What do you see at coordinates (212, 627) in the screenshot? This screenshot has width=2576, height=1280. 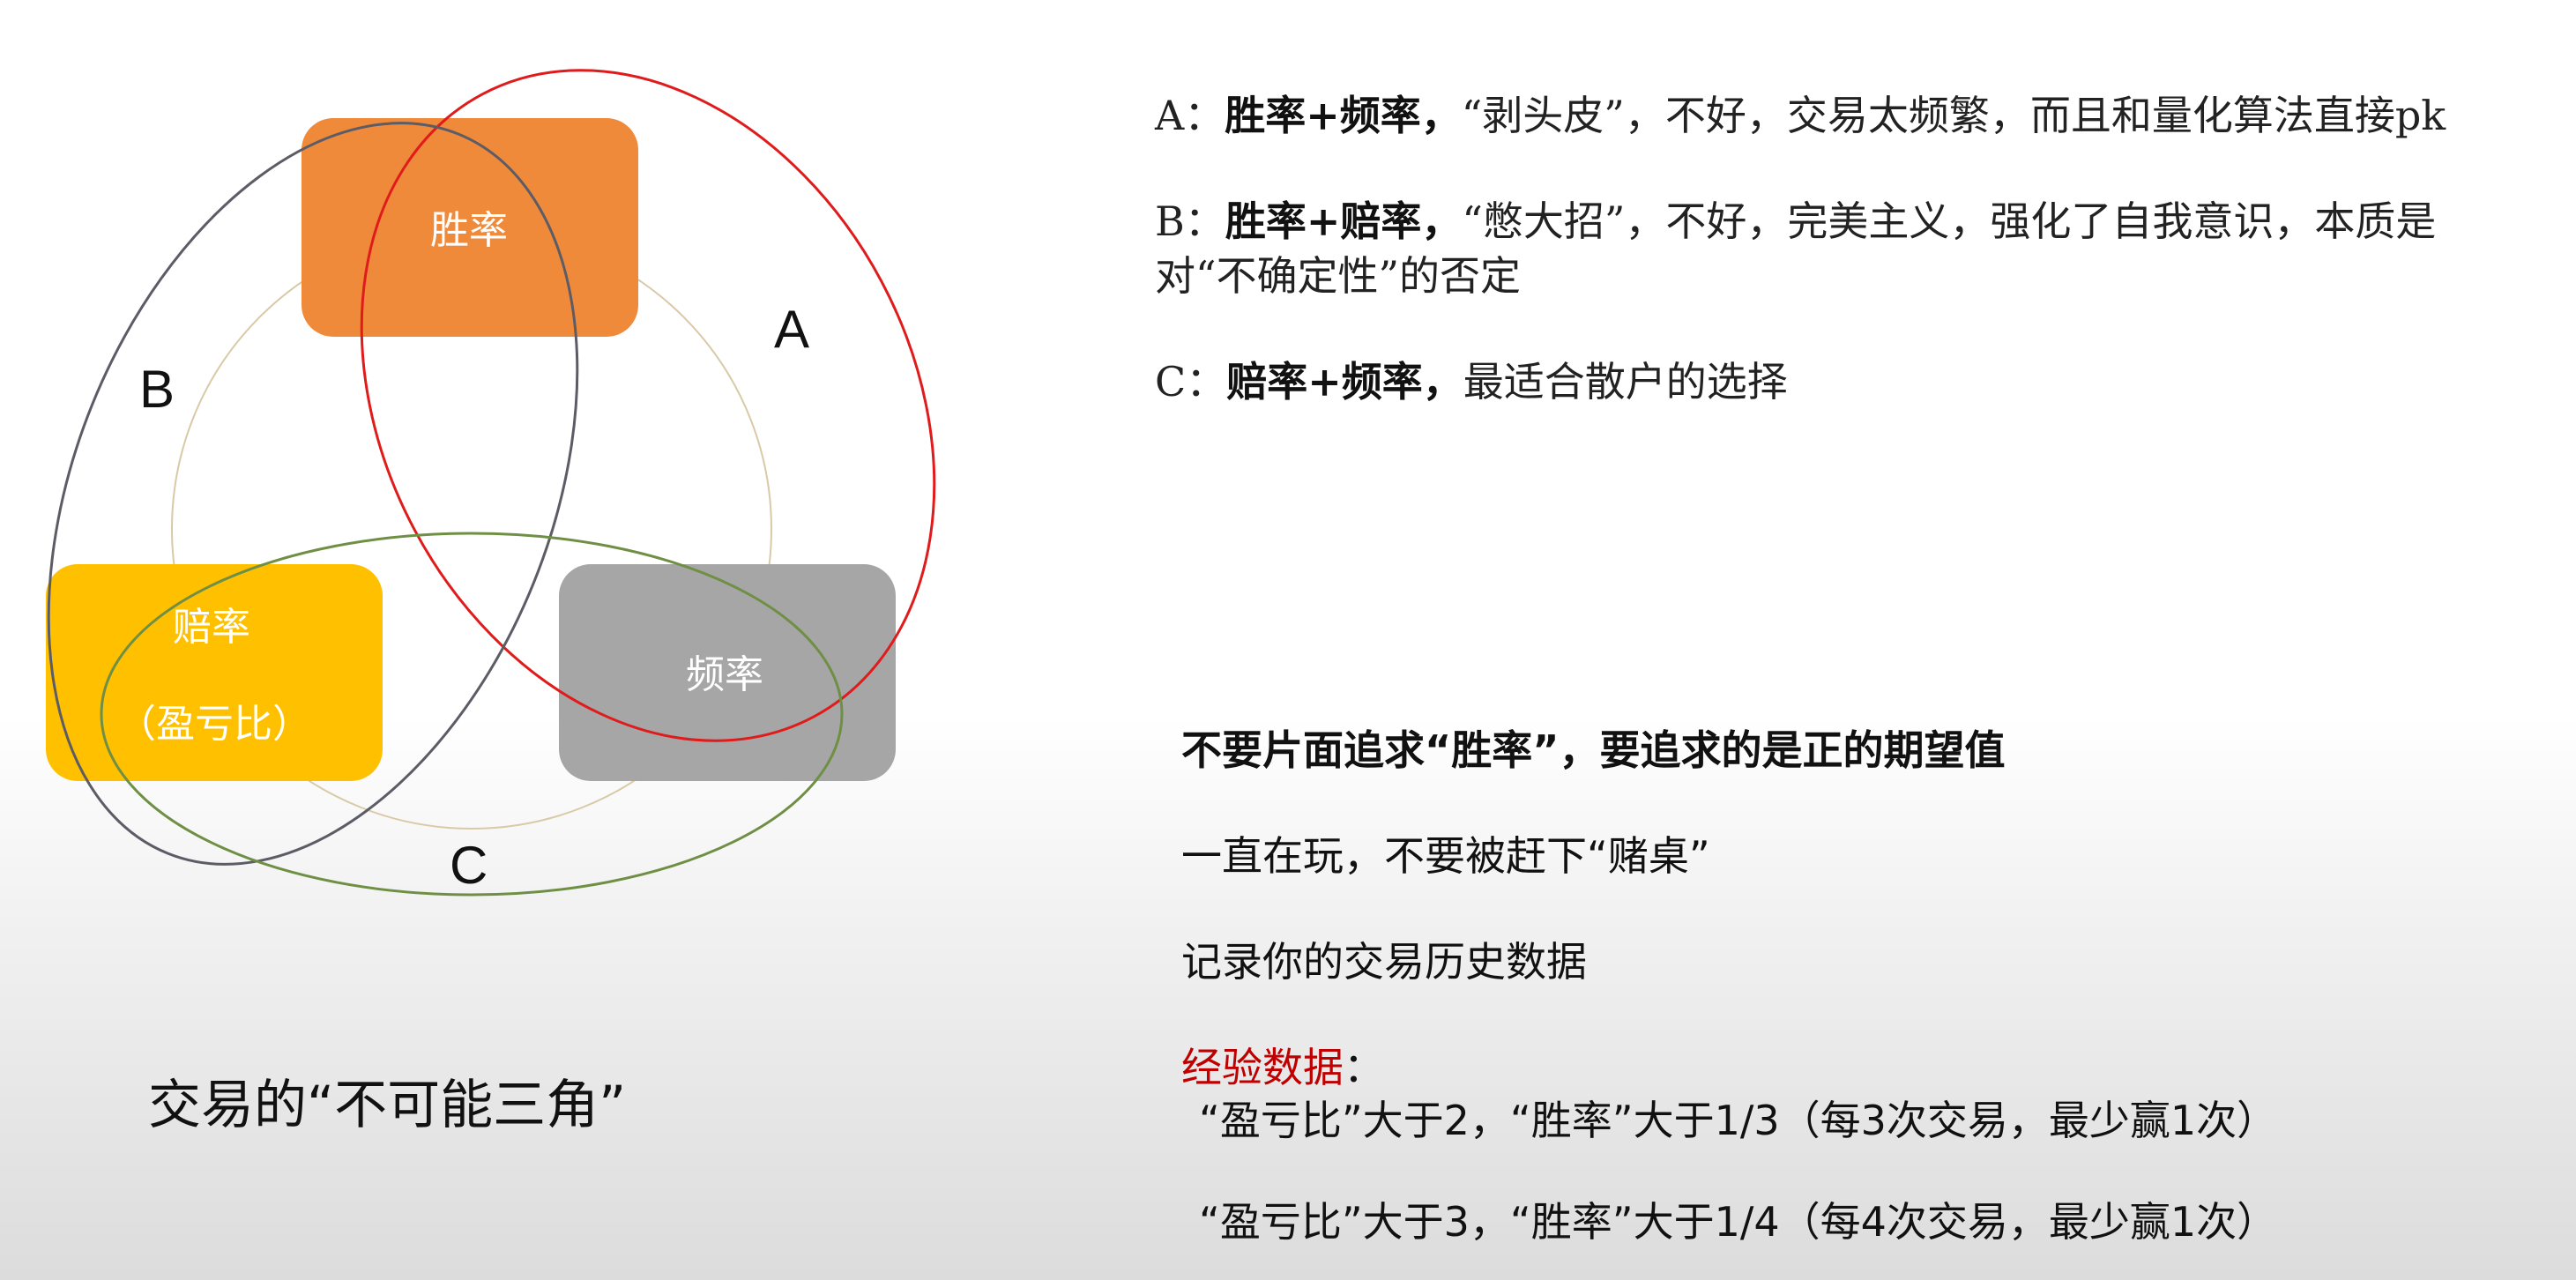 I see `odds-label: 赔率` at bounding box center [212, 627].